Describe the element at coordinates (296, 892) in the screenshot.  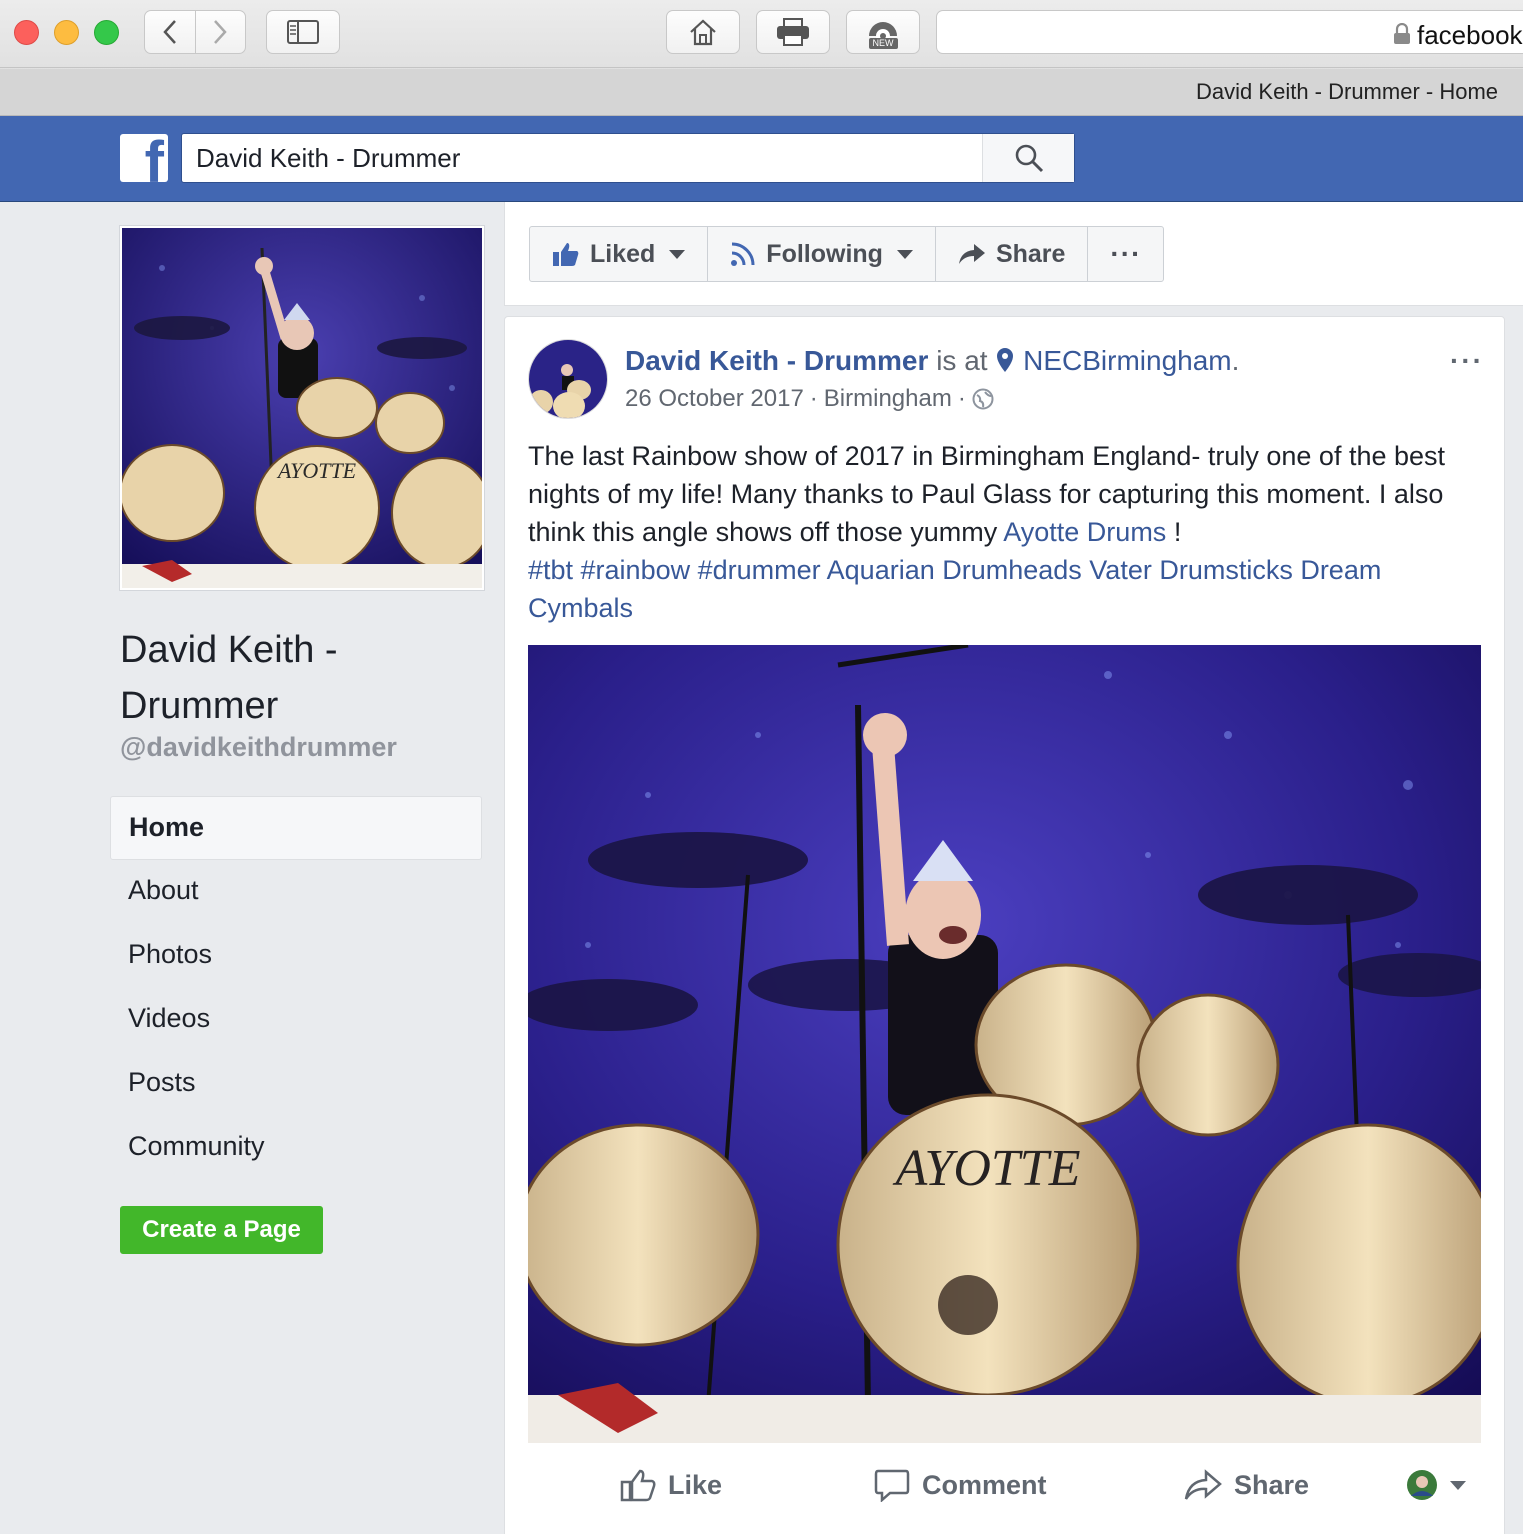
I see `nav-item-about: About` at that location.